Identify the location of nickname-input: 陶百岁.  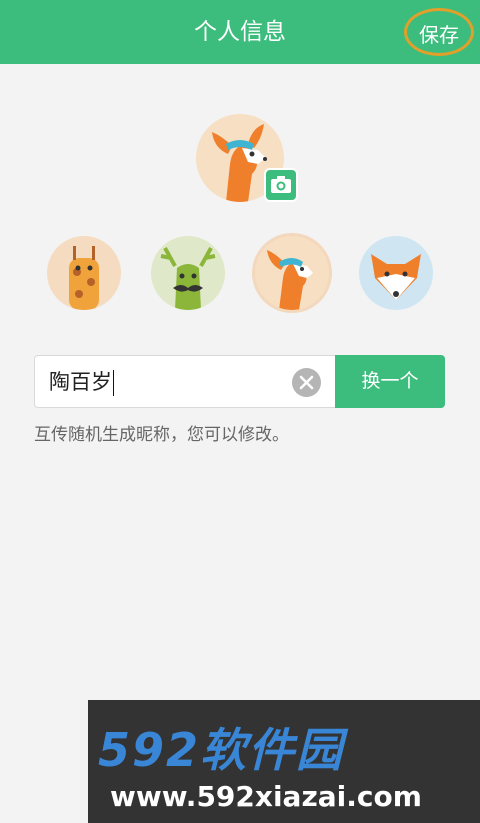
(81, 382).